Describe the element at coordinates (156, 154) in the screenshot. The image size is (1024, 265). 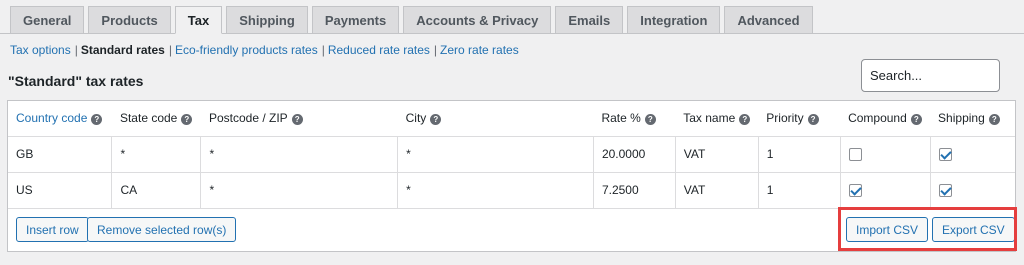
I see `cell-state: *` at that location.